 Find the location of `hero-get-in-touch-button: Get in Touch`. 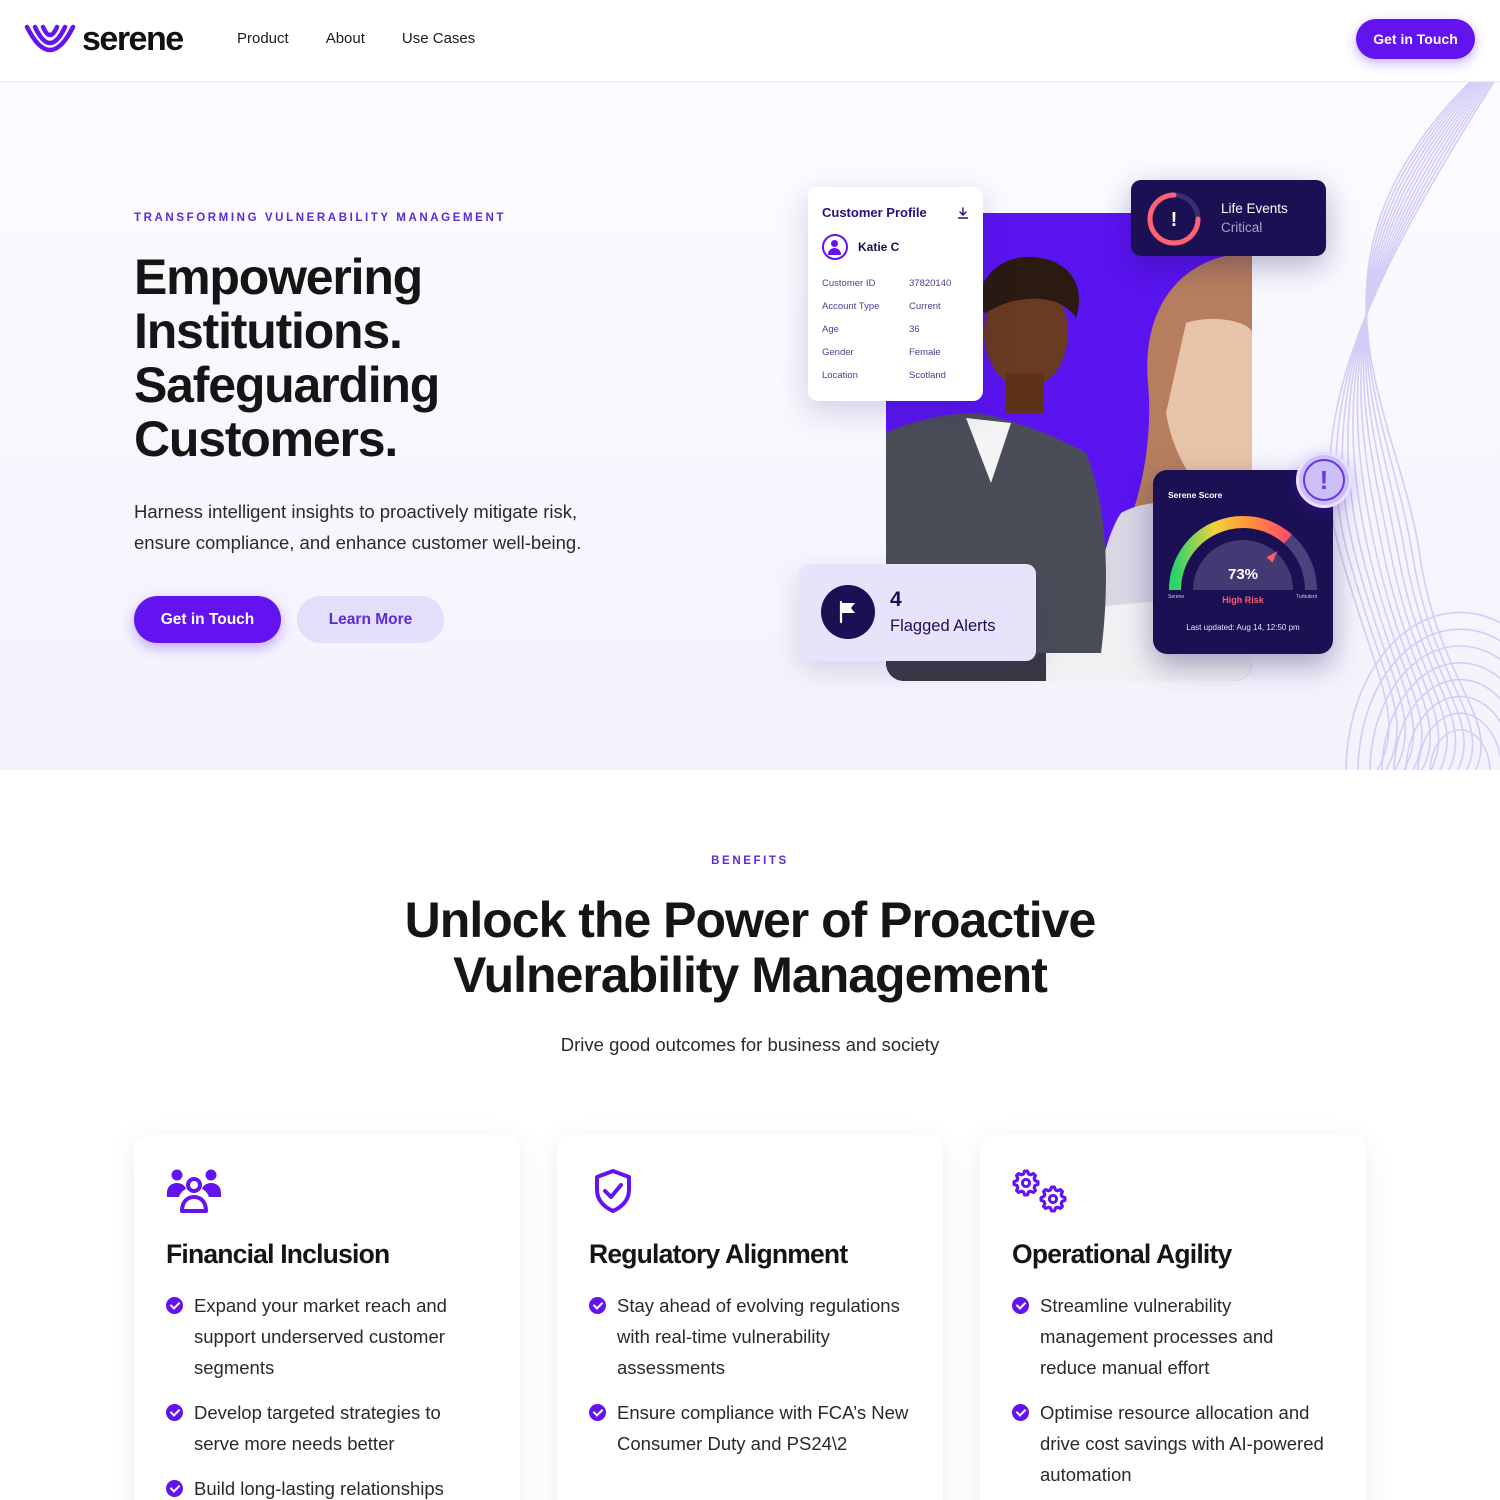

hero-get-in-touch-button: Get in Touch is located at coordinates (207, 619).